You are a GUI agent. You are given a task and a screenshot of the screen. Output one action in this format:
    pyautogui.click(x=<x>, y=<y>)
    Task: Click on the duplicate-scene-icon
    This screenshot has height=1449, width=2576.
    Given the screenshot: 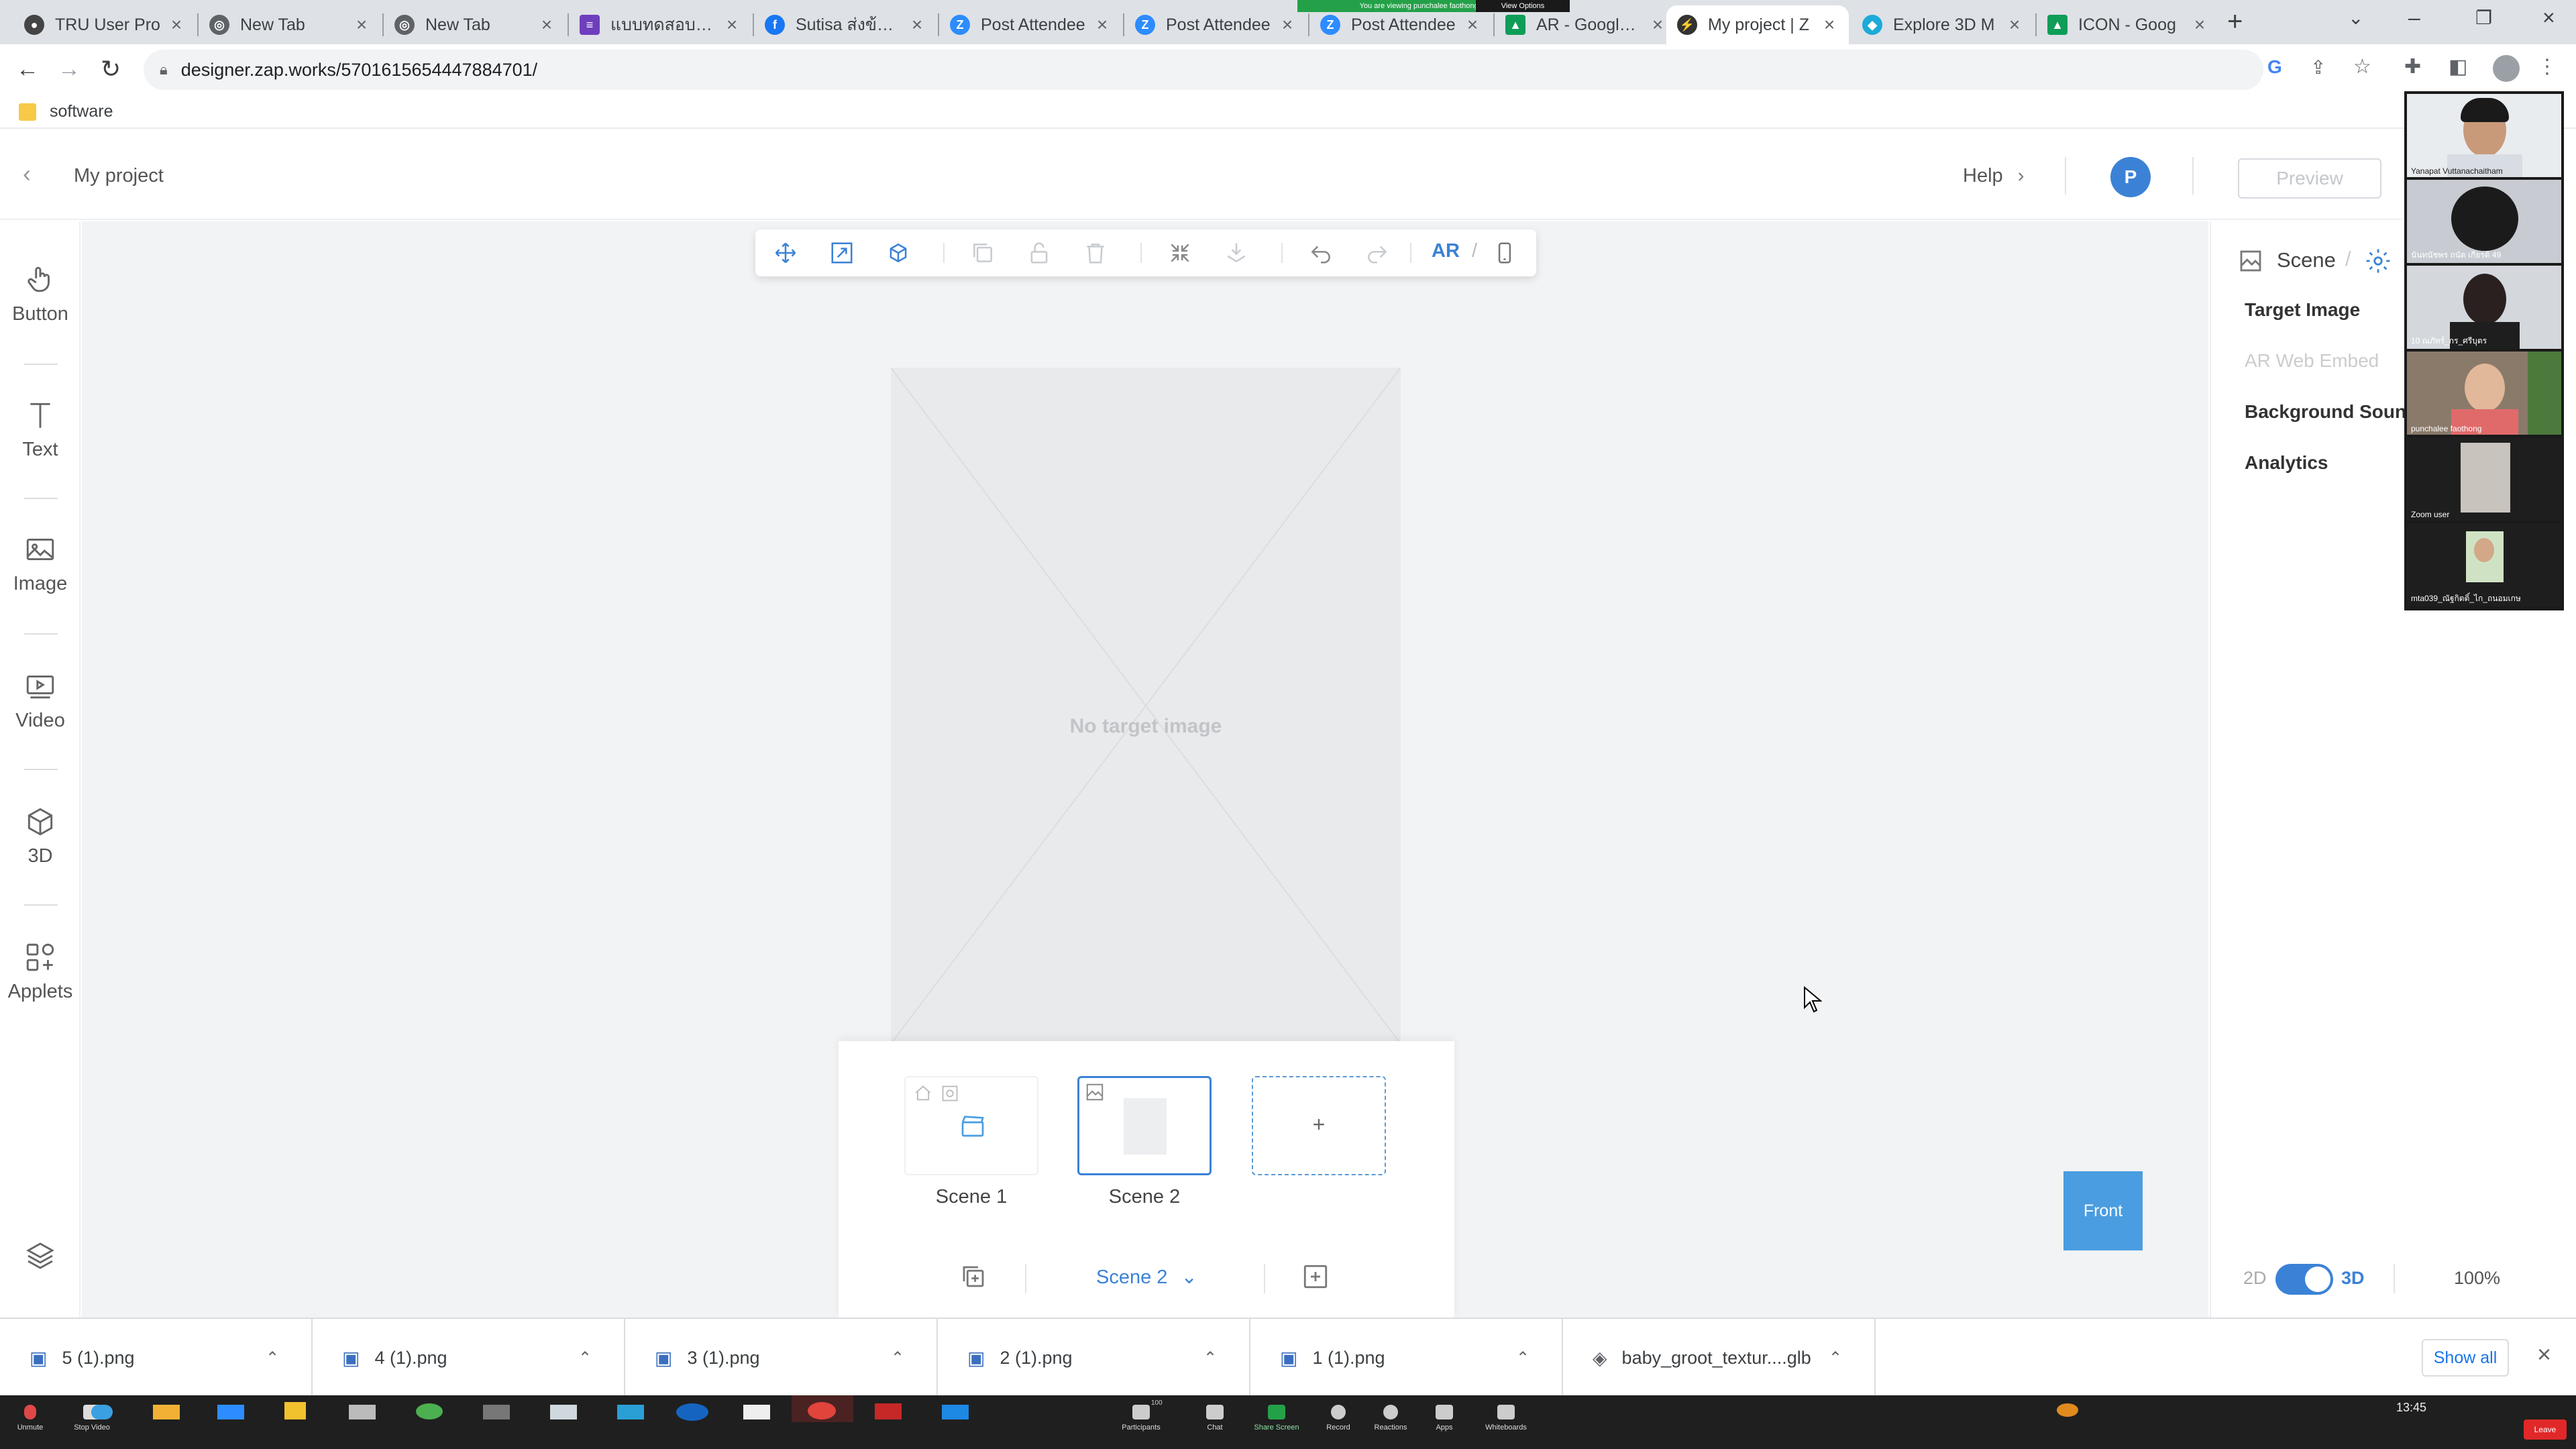 What is the action you would take?
    pyautogui.click(x=973, y=1277)
    